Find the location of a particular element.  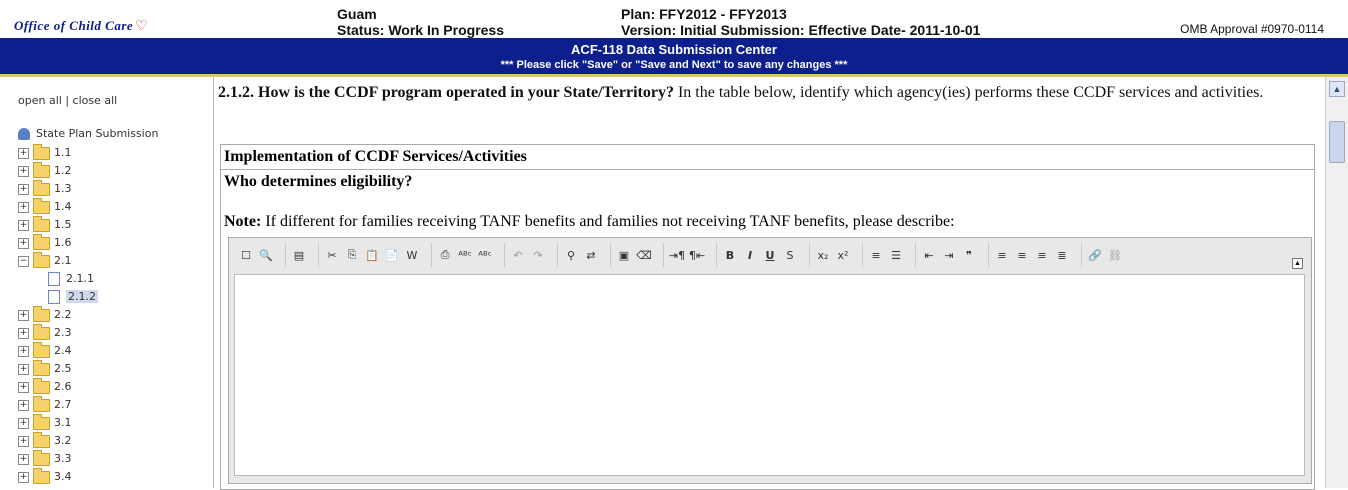

tree-item-2-2: +2.2 is located at coordinates (88, 314).